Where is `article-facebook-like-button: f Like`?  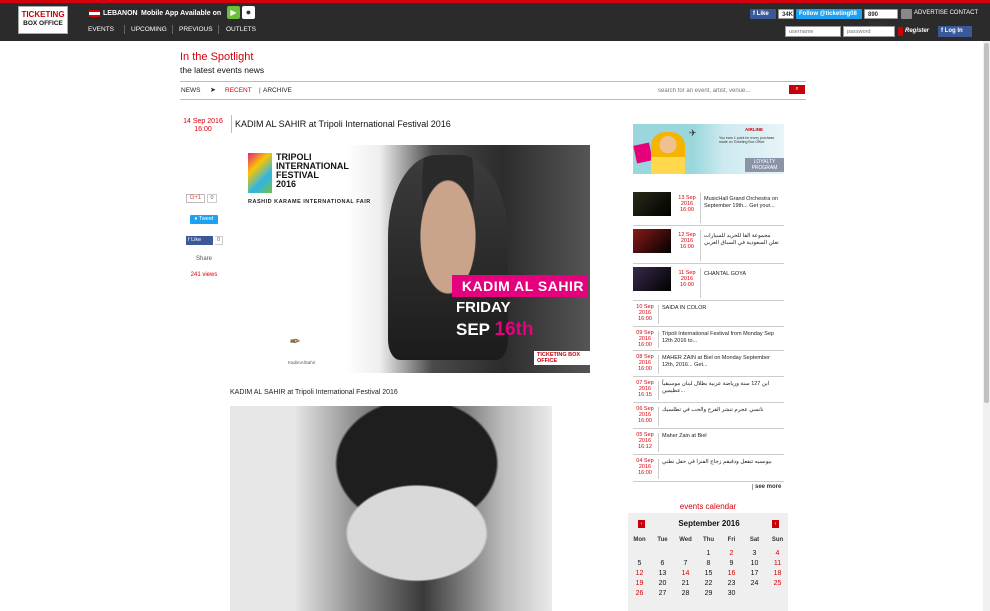
article-facebook-like-button: f Like is located at coordinates (199, 240).